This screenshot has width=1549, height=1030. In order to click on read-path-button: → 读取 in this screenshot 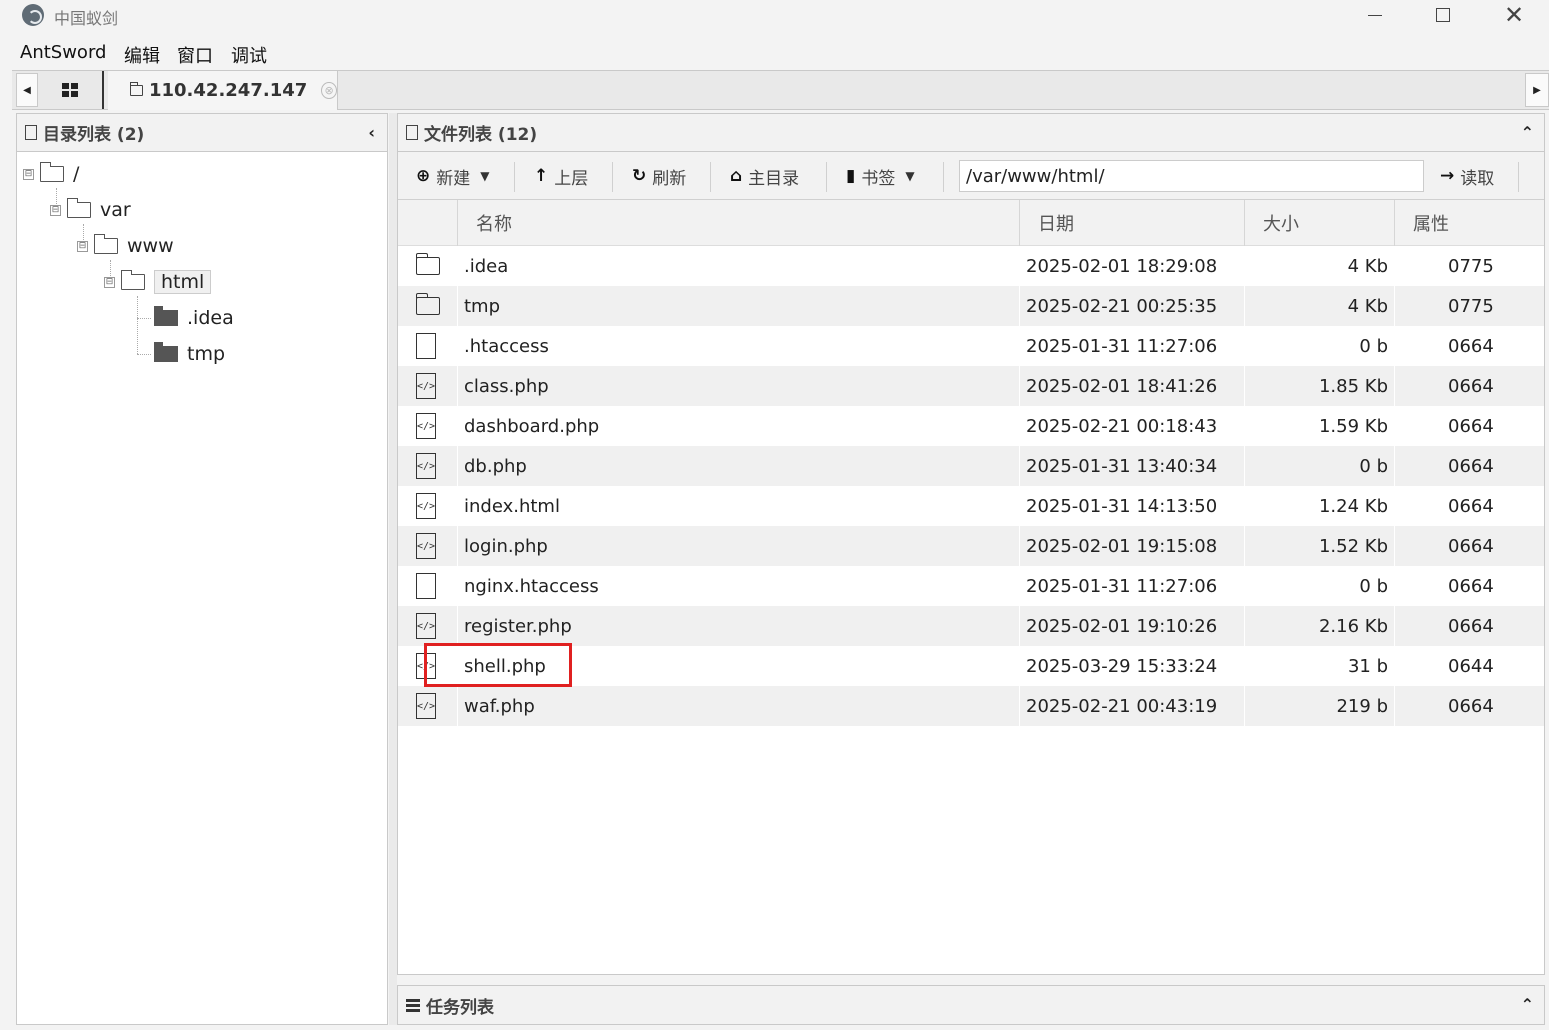, I will do `click(1467, 176)`.